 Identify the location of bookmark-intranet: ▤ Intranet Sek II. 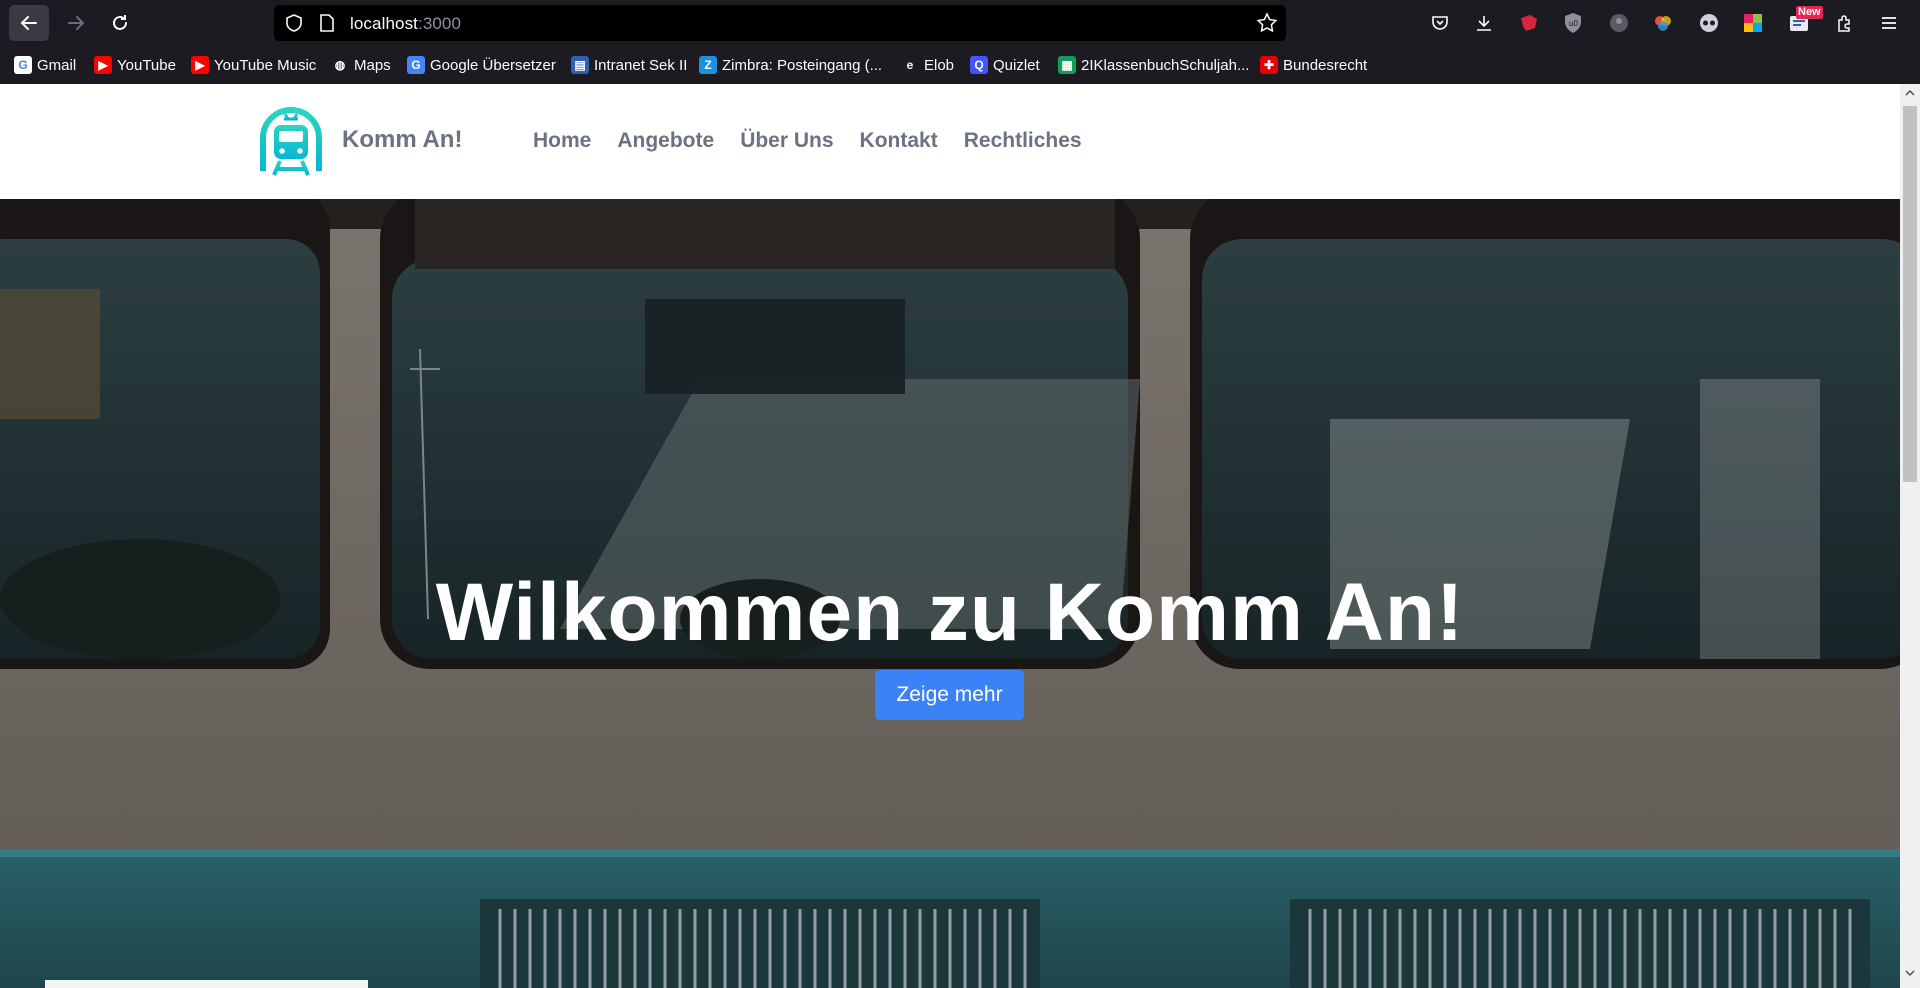
(629, 65).